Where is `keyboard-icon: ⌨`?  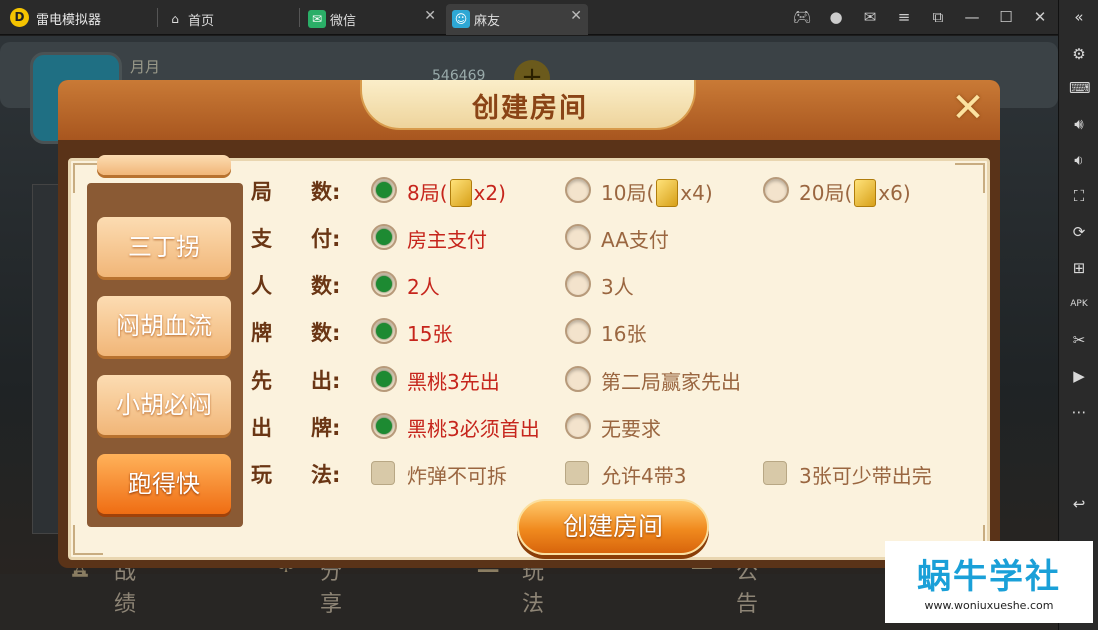
keyboard-icon: ⌨ is located at coordinates (1080, 88).